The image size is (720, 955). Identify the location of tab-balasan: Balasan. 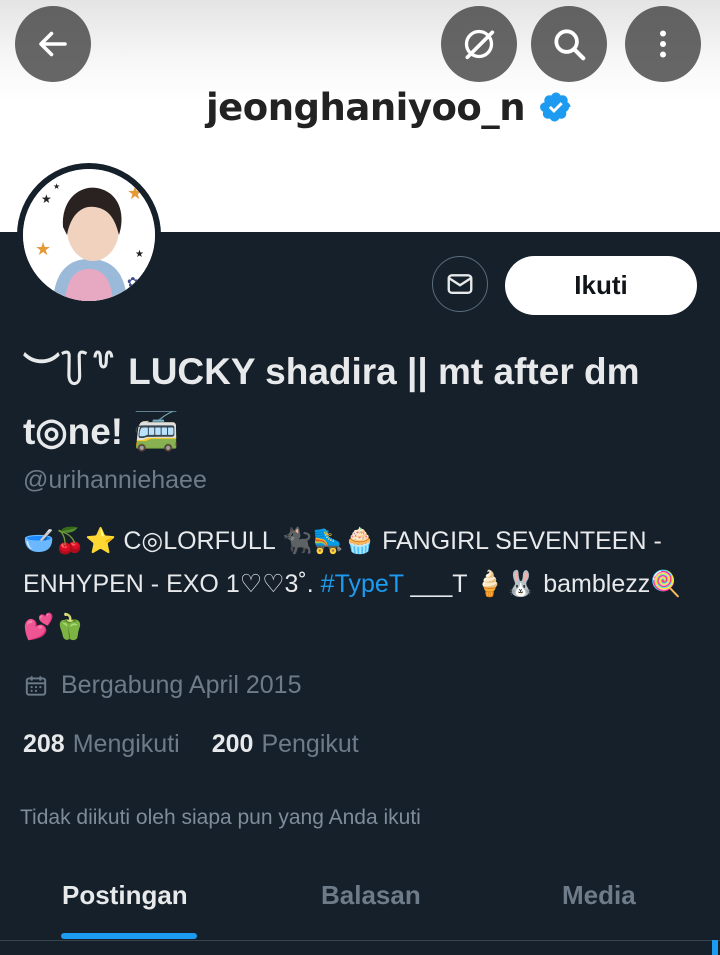
(371, 895).